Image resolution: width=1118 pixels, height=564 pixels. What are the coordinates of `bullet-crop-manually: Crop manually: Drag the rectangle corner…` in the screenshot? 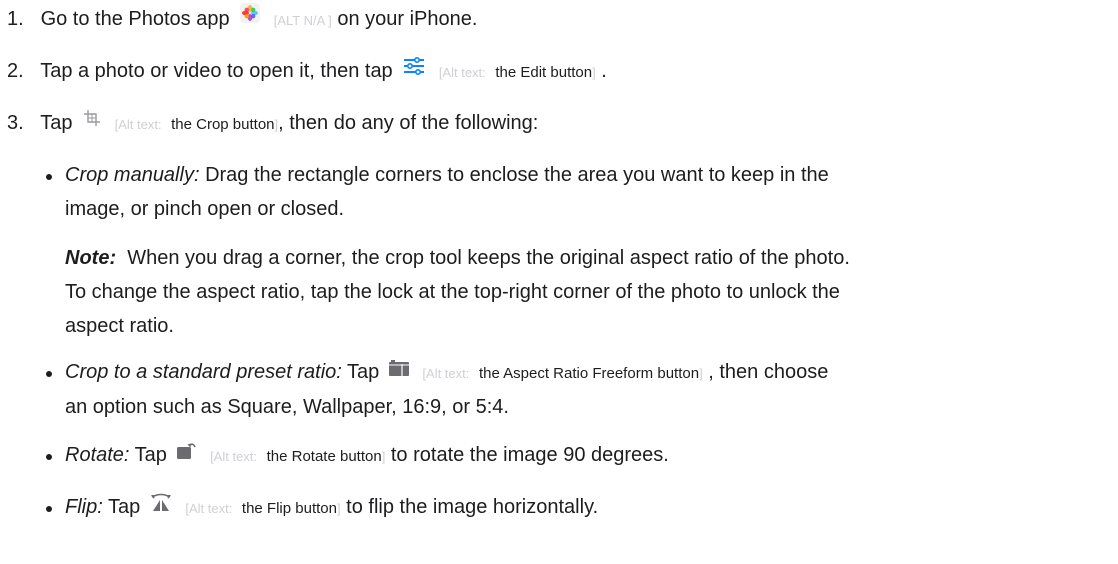 It's located at (576, 192).